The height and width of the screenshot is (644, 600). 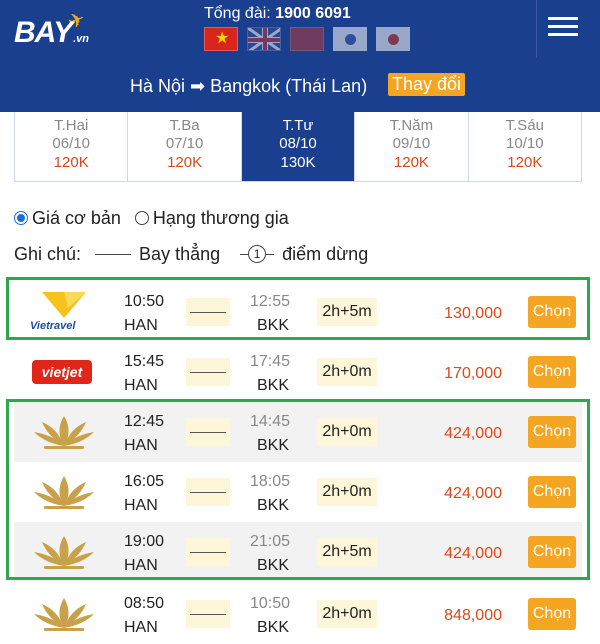 What do you see at coordinates (141, 218) in the screenshot?
I see `business-fare-radio` at bounding box center [141, 218].